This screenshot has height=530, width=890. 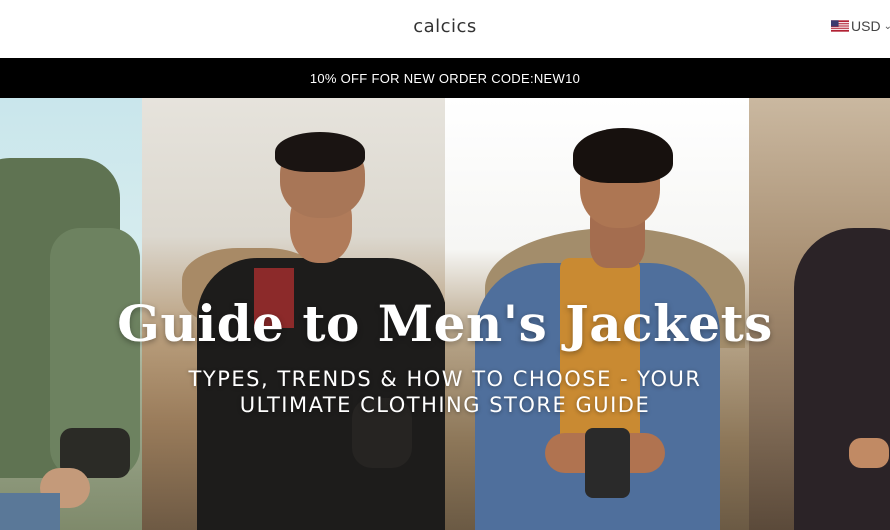 I want to click on currency-selector: USD ⌄, so click(x=860, y=26).